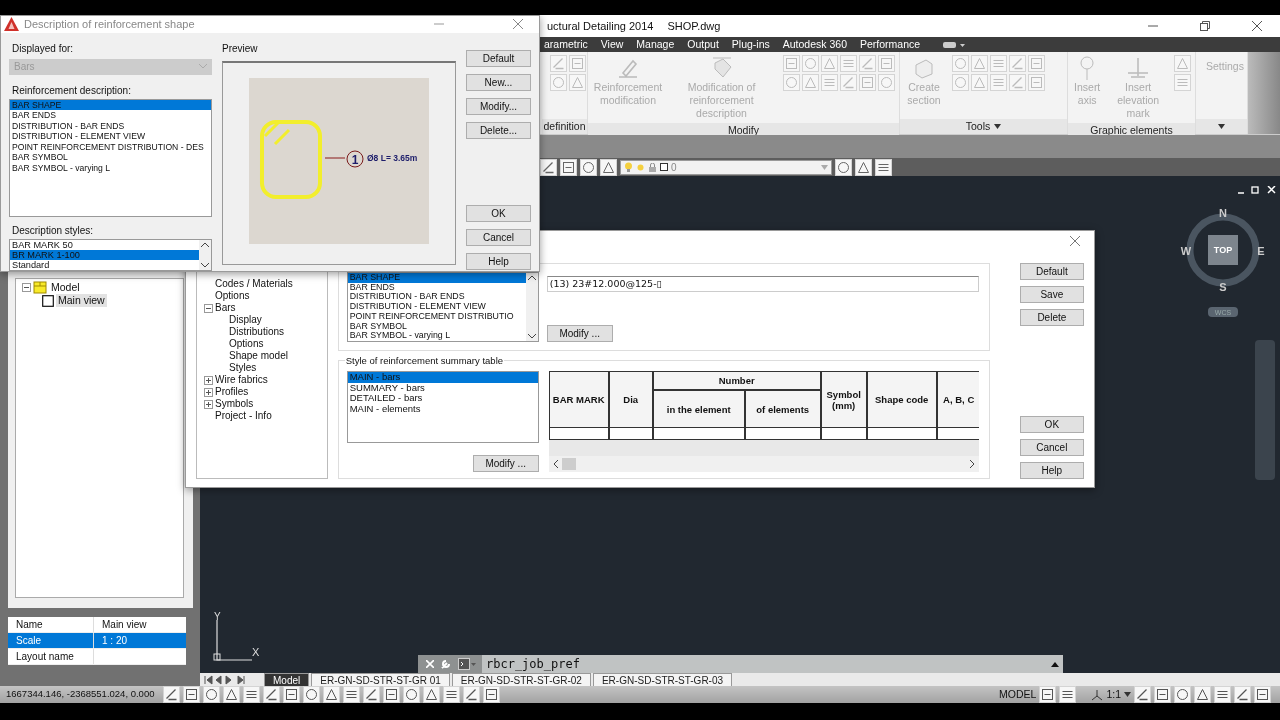 The width and height of the screenshot is (1280, 720). Describe the element at coordinates (442, 408) in the screenshot. I see `list-item: MAIN - elements` at that location.